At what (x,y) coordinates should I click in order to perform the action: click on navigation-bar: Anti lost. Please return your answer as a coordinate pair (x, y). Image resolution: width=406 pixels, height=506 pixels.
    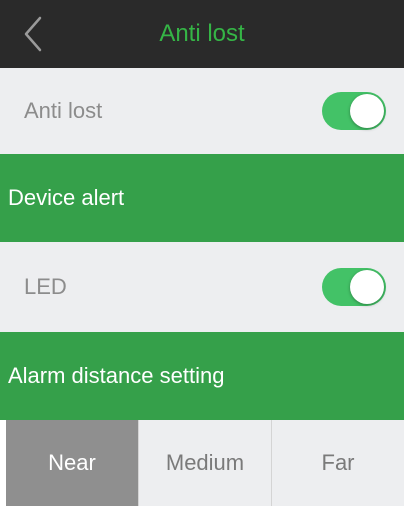
    Looking at the image, I should click on (202, 34).